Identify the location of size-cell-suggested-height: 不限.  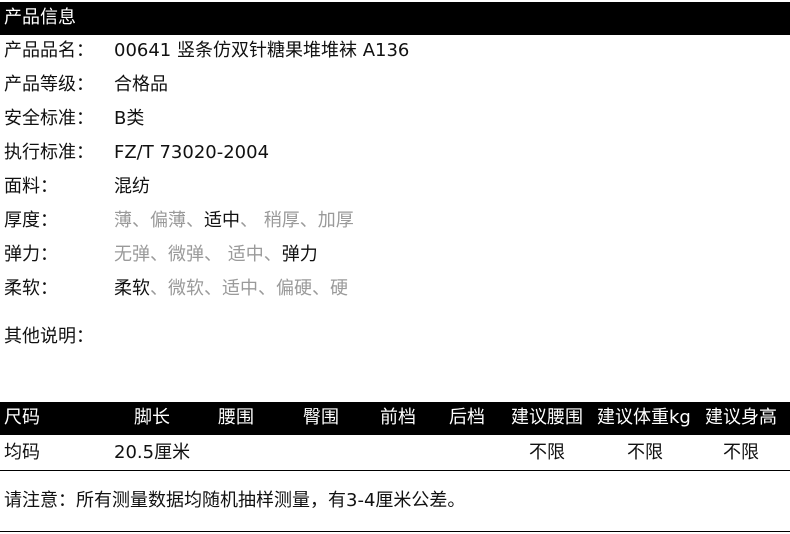
(741, 452).